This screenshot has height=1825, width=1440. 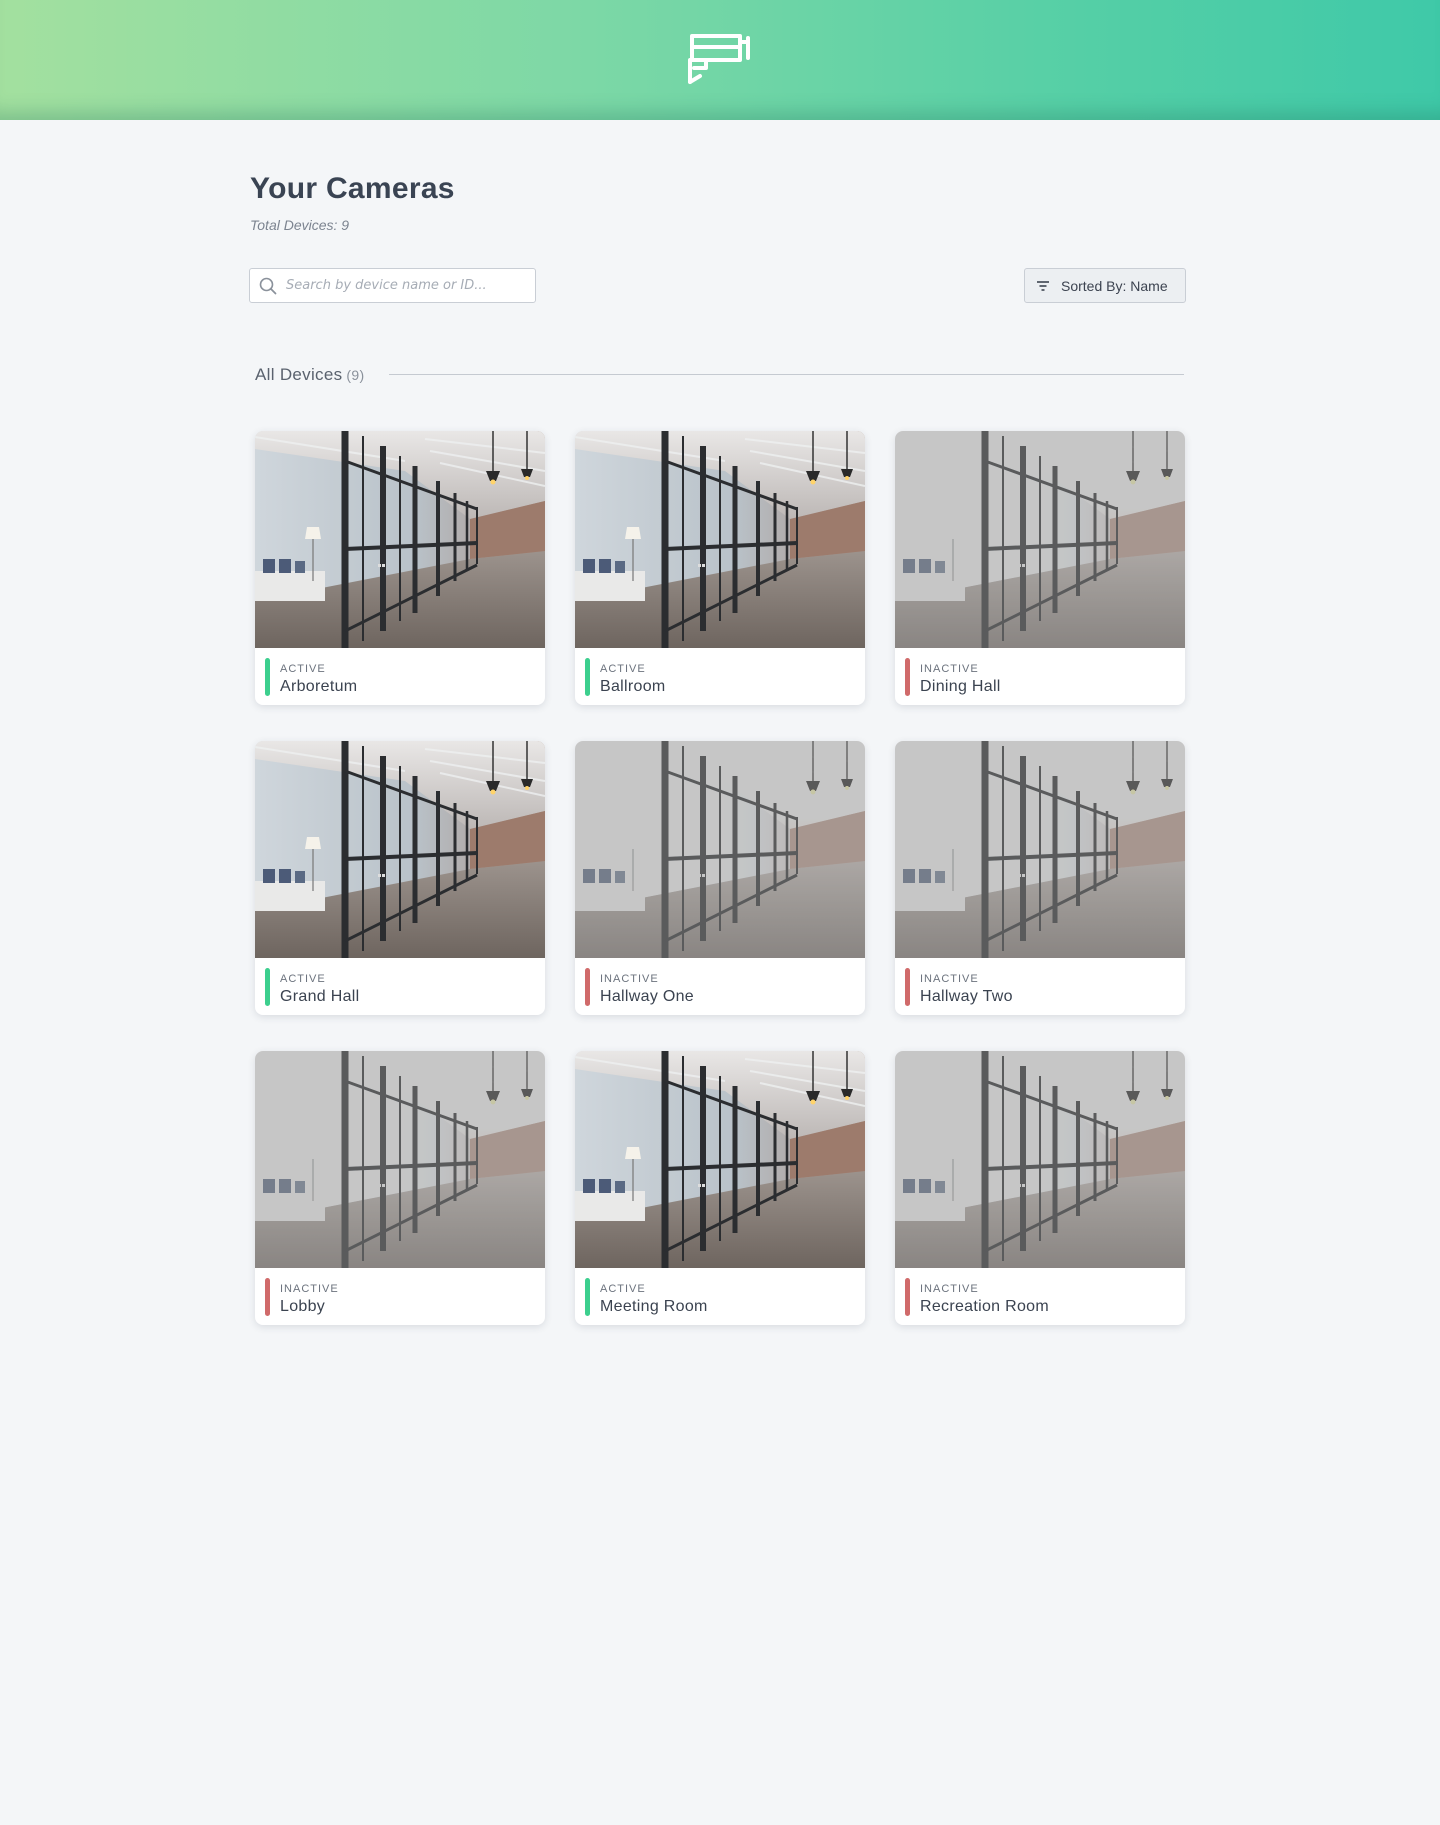 I want to click on device-card: ACTIVE Grand Hall, so click(x=400, y=878).